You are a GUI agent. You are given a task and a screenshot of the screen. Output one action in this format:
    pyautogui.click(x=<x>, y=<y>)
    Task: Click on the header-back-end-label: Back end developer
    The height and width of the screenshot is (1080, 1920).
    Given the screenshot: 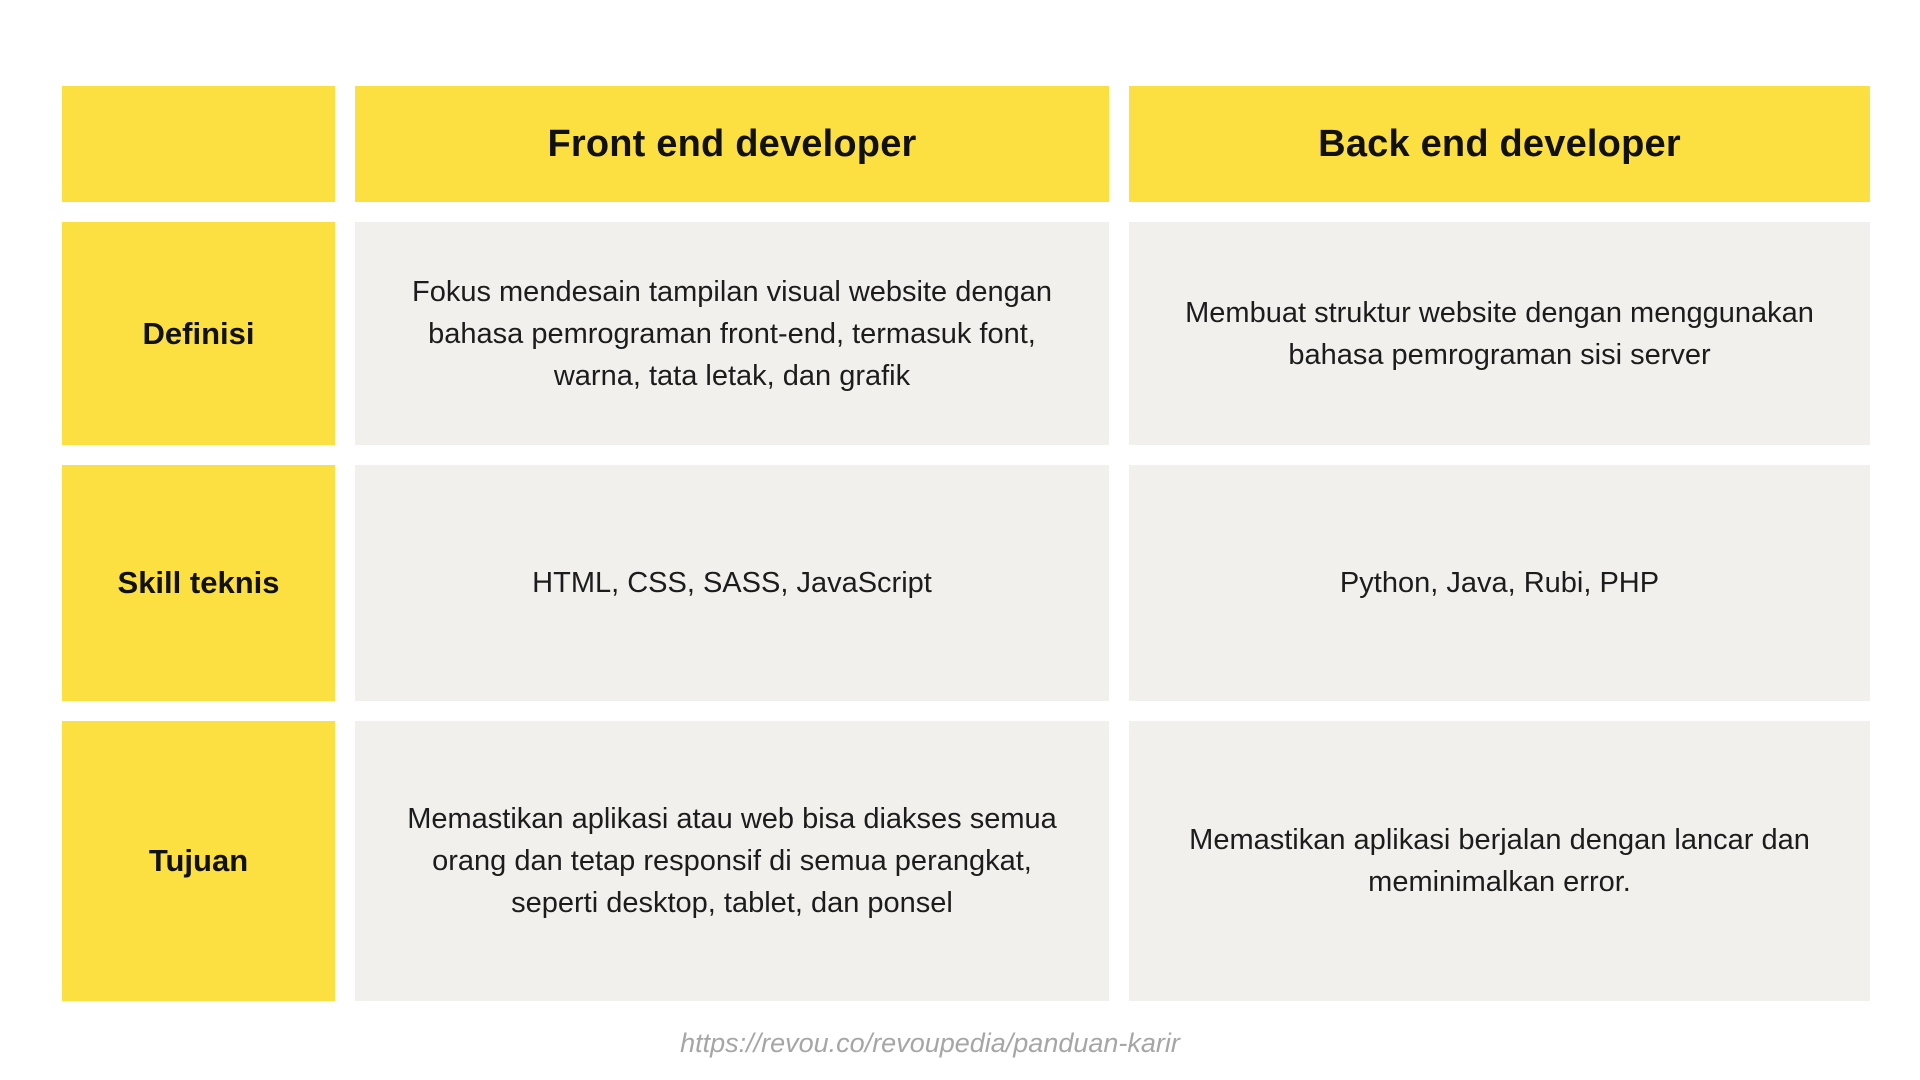 What is the action you would take?
    pyautogui.click(x=1499, y=143)
    